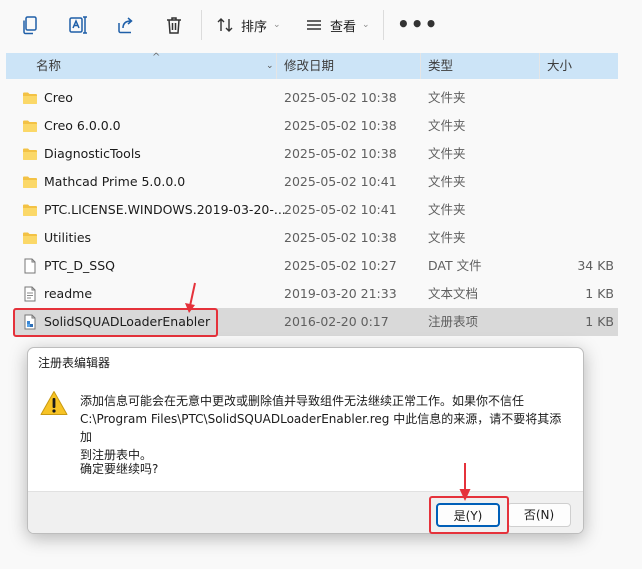 The width and height of the screenshot is (642, 569). I want to click on file-type: DAT 文件, so click(455, 265).